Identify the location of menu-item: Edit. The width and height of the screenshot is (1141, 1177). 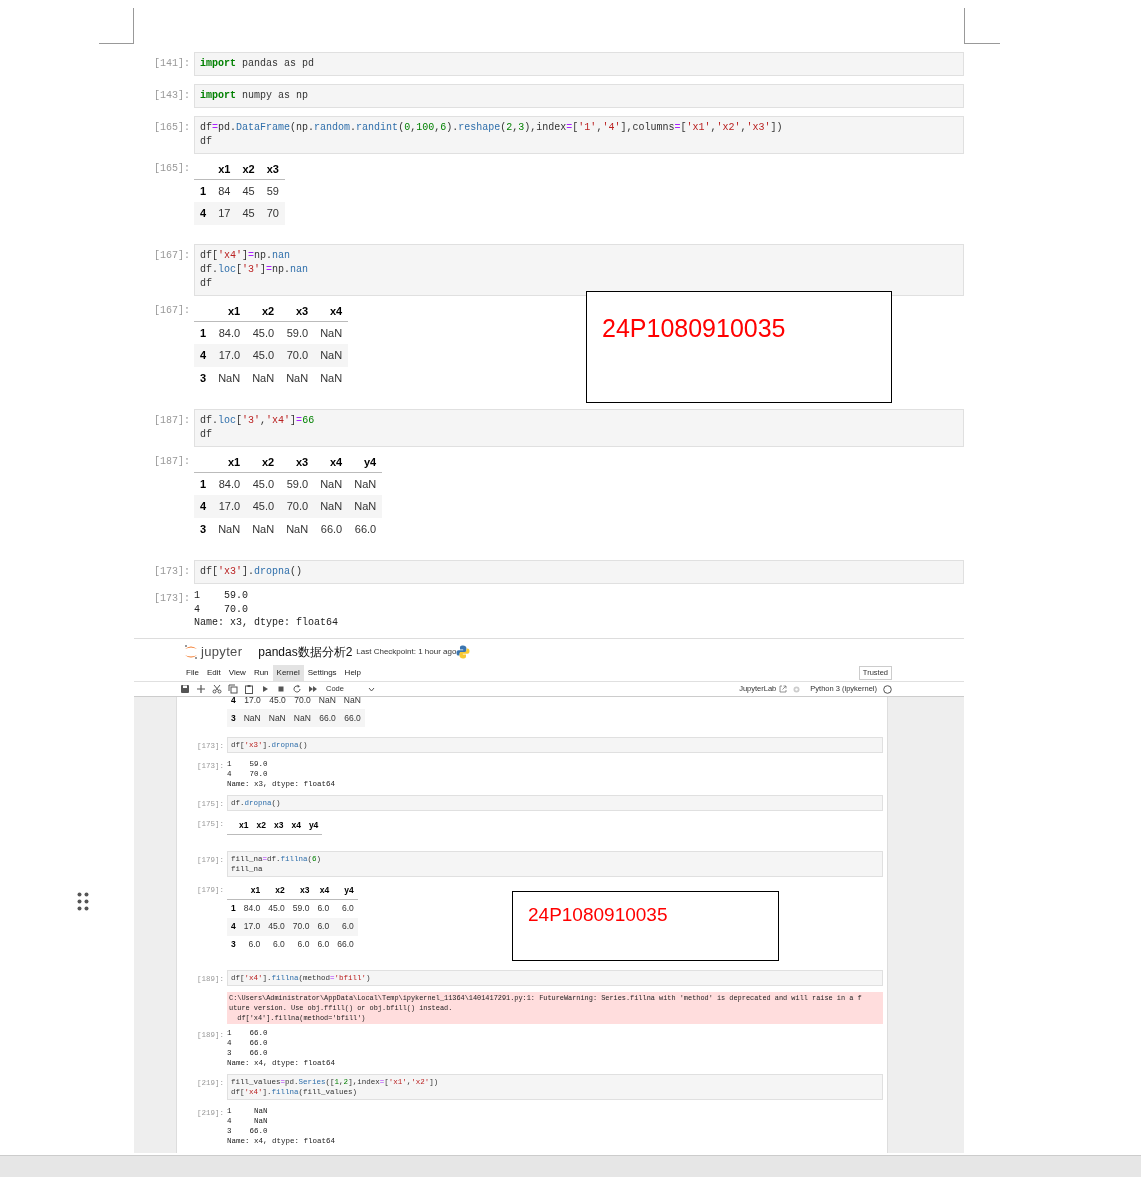
(213, 673).